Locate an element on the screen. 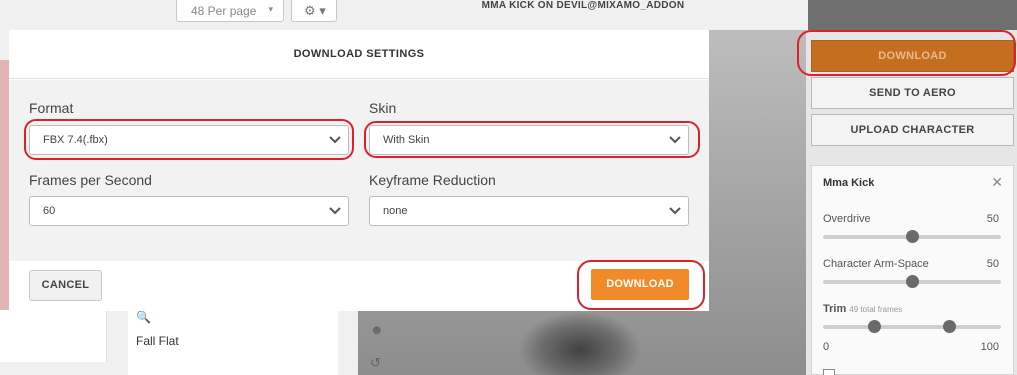 This screenshot has height=375, width=1017. settings-gear-button: ⚙ ▾ is located at coordinates (314, 11).